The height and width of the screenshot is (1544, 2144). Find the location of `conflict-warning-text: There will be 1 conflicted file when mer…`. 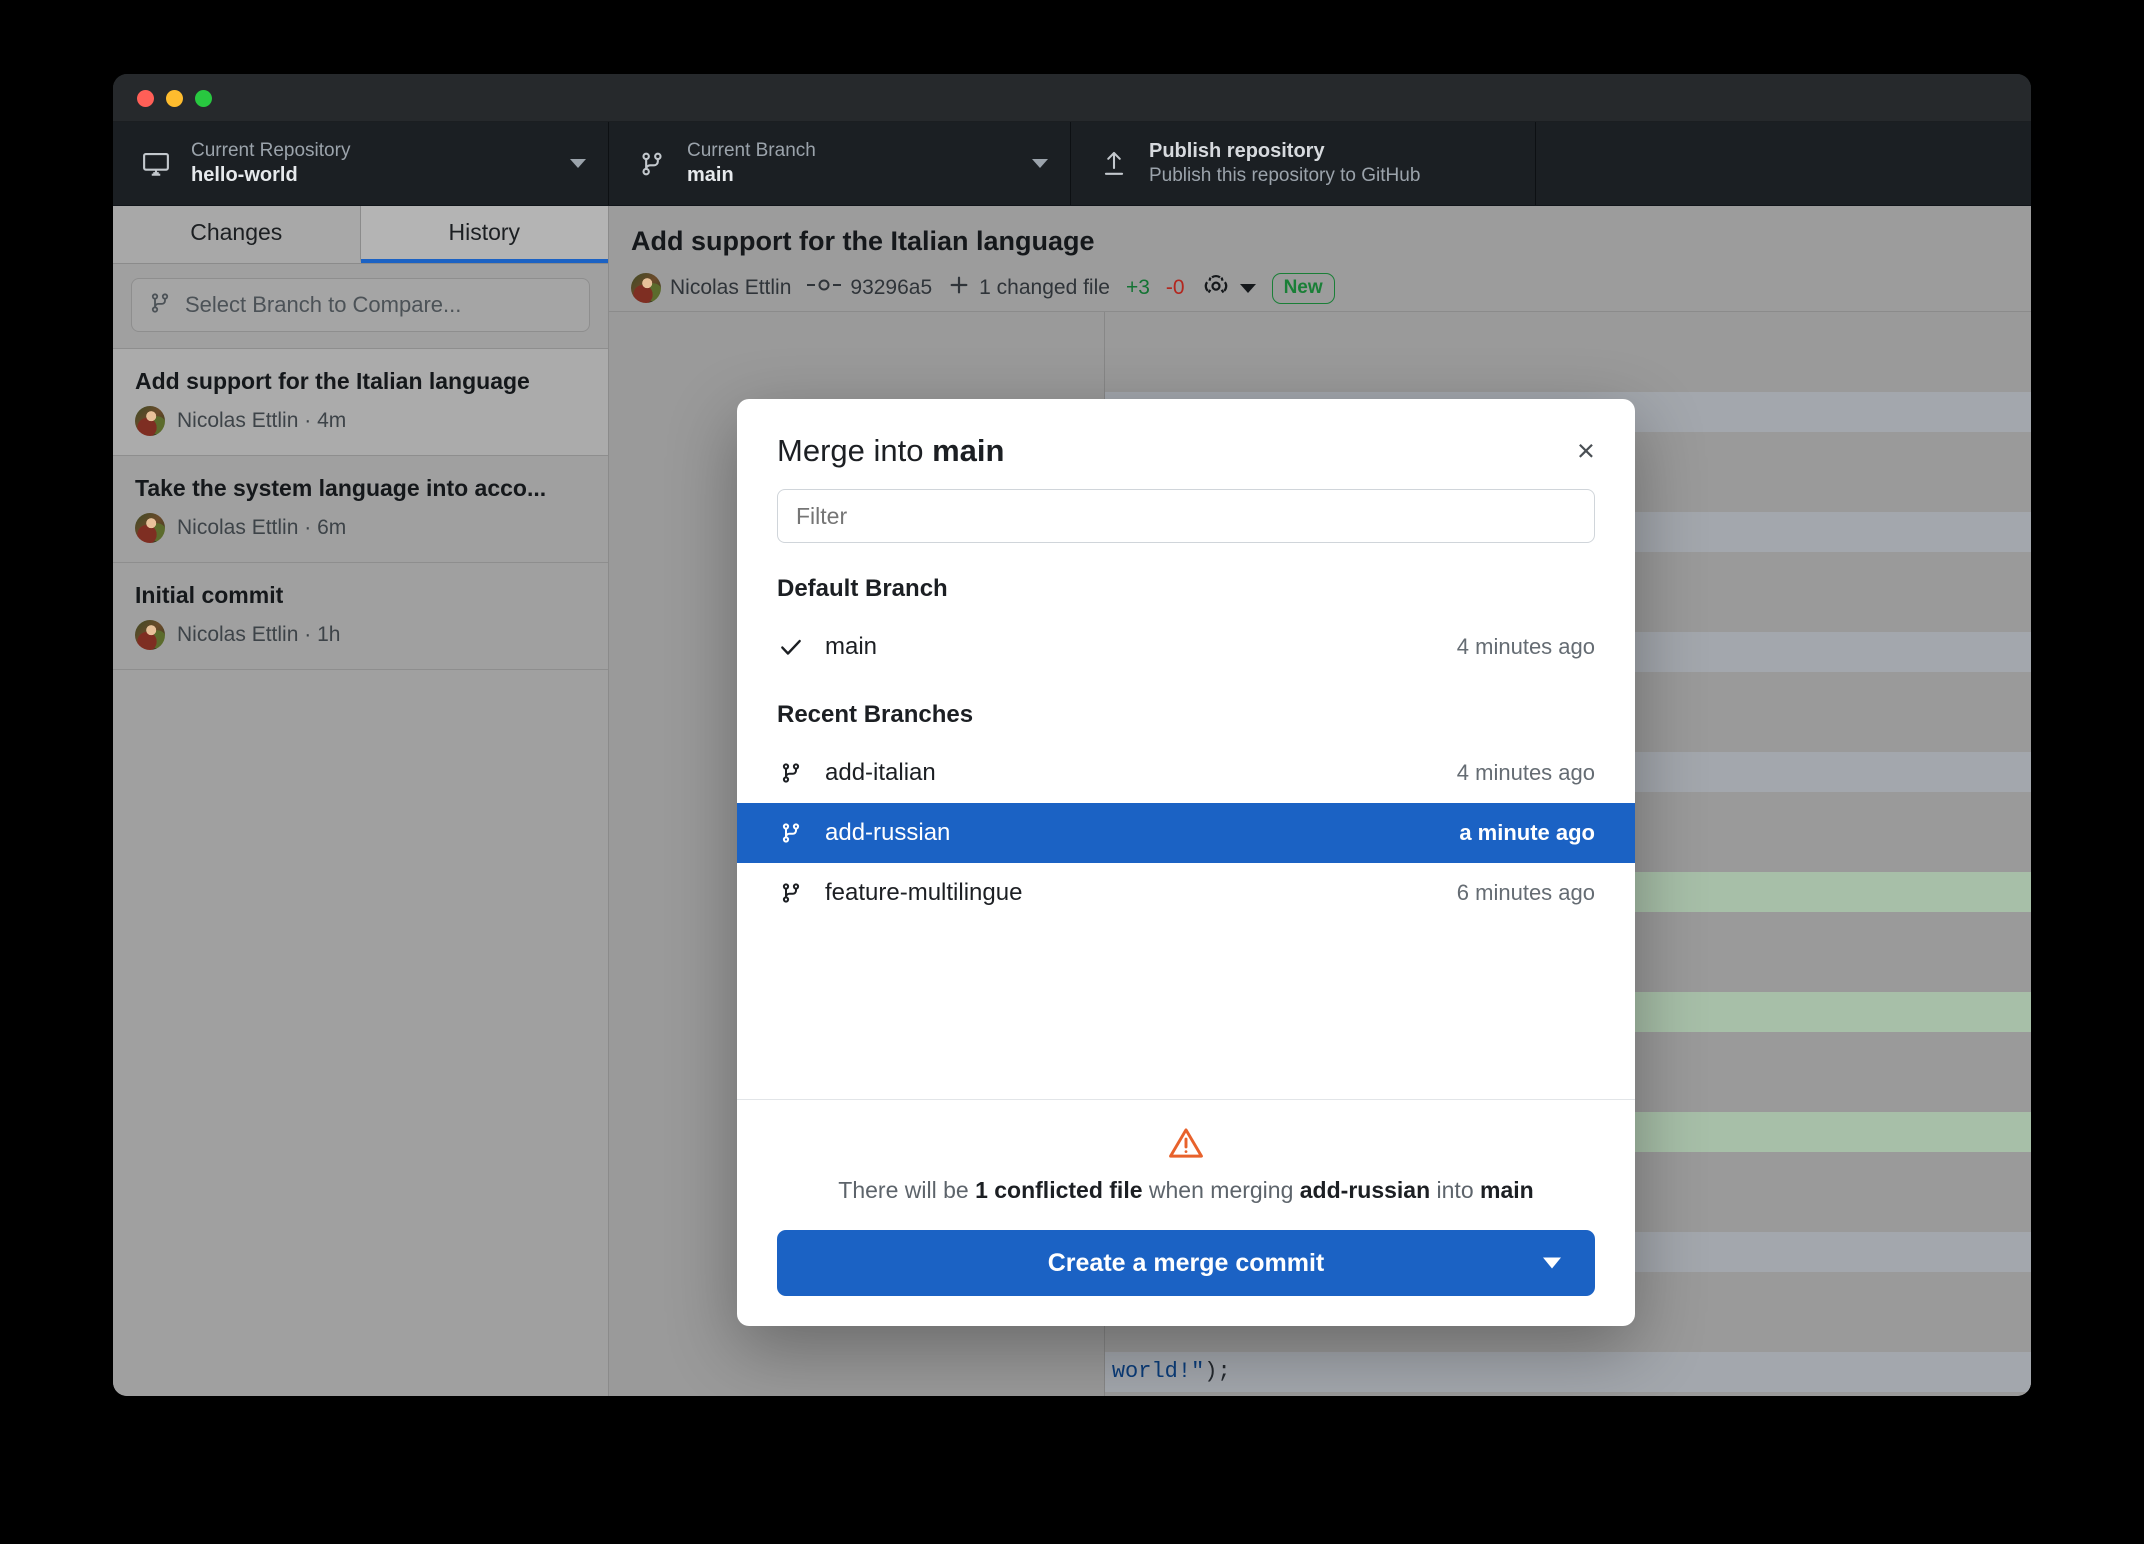

conflict-warning-text: There will be 1 conflicted file when mer… is located at coordinates (1186, 1189).